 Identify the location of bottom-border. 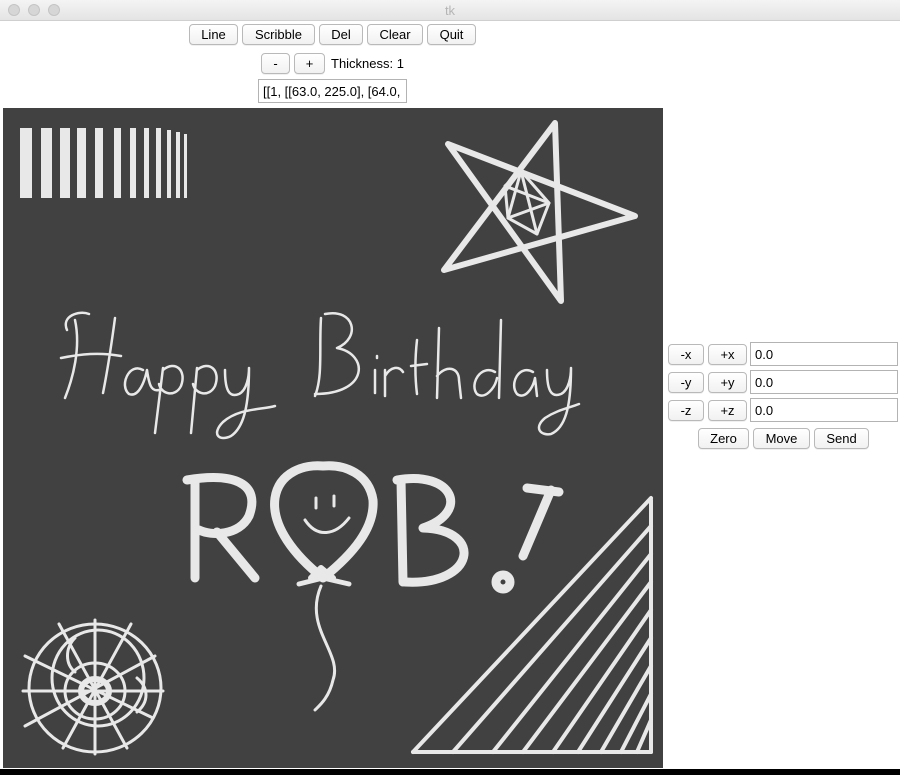
(450, 772).